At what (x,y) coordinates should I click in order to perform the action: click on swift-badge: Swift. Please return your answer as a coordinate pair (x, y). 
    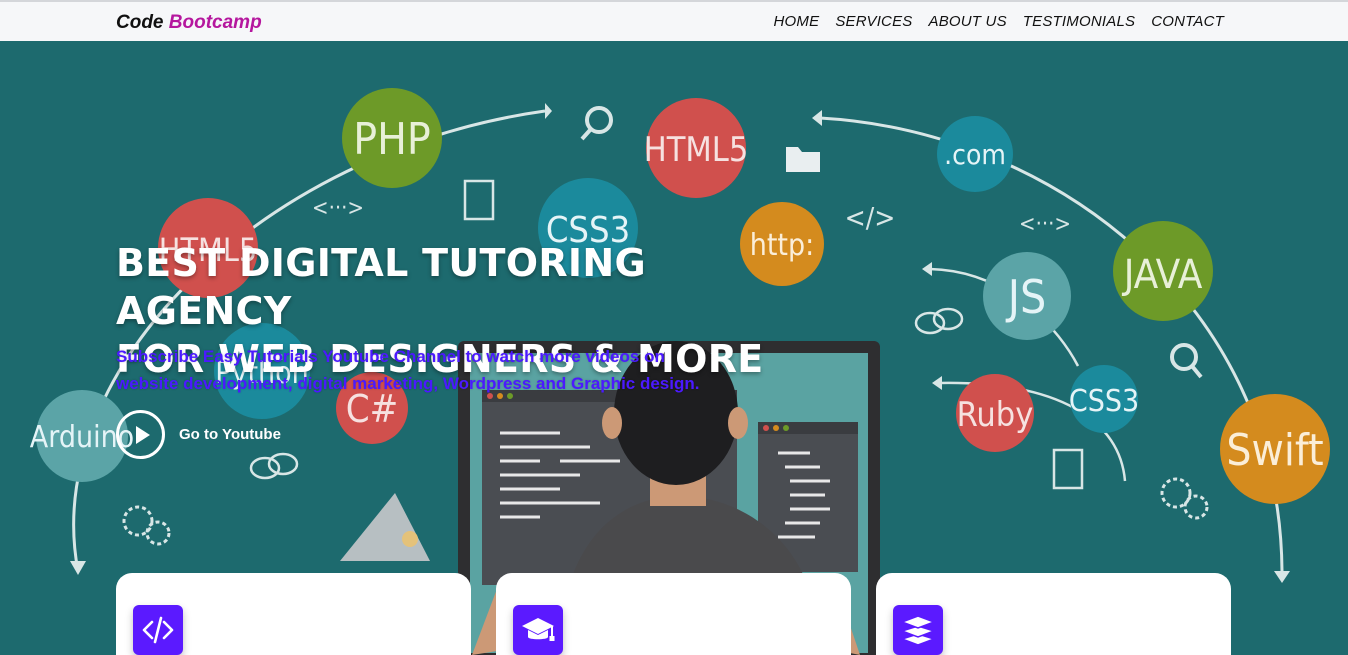
    Looking at the image, I should click on (1275, 449).